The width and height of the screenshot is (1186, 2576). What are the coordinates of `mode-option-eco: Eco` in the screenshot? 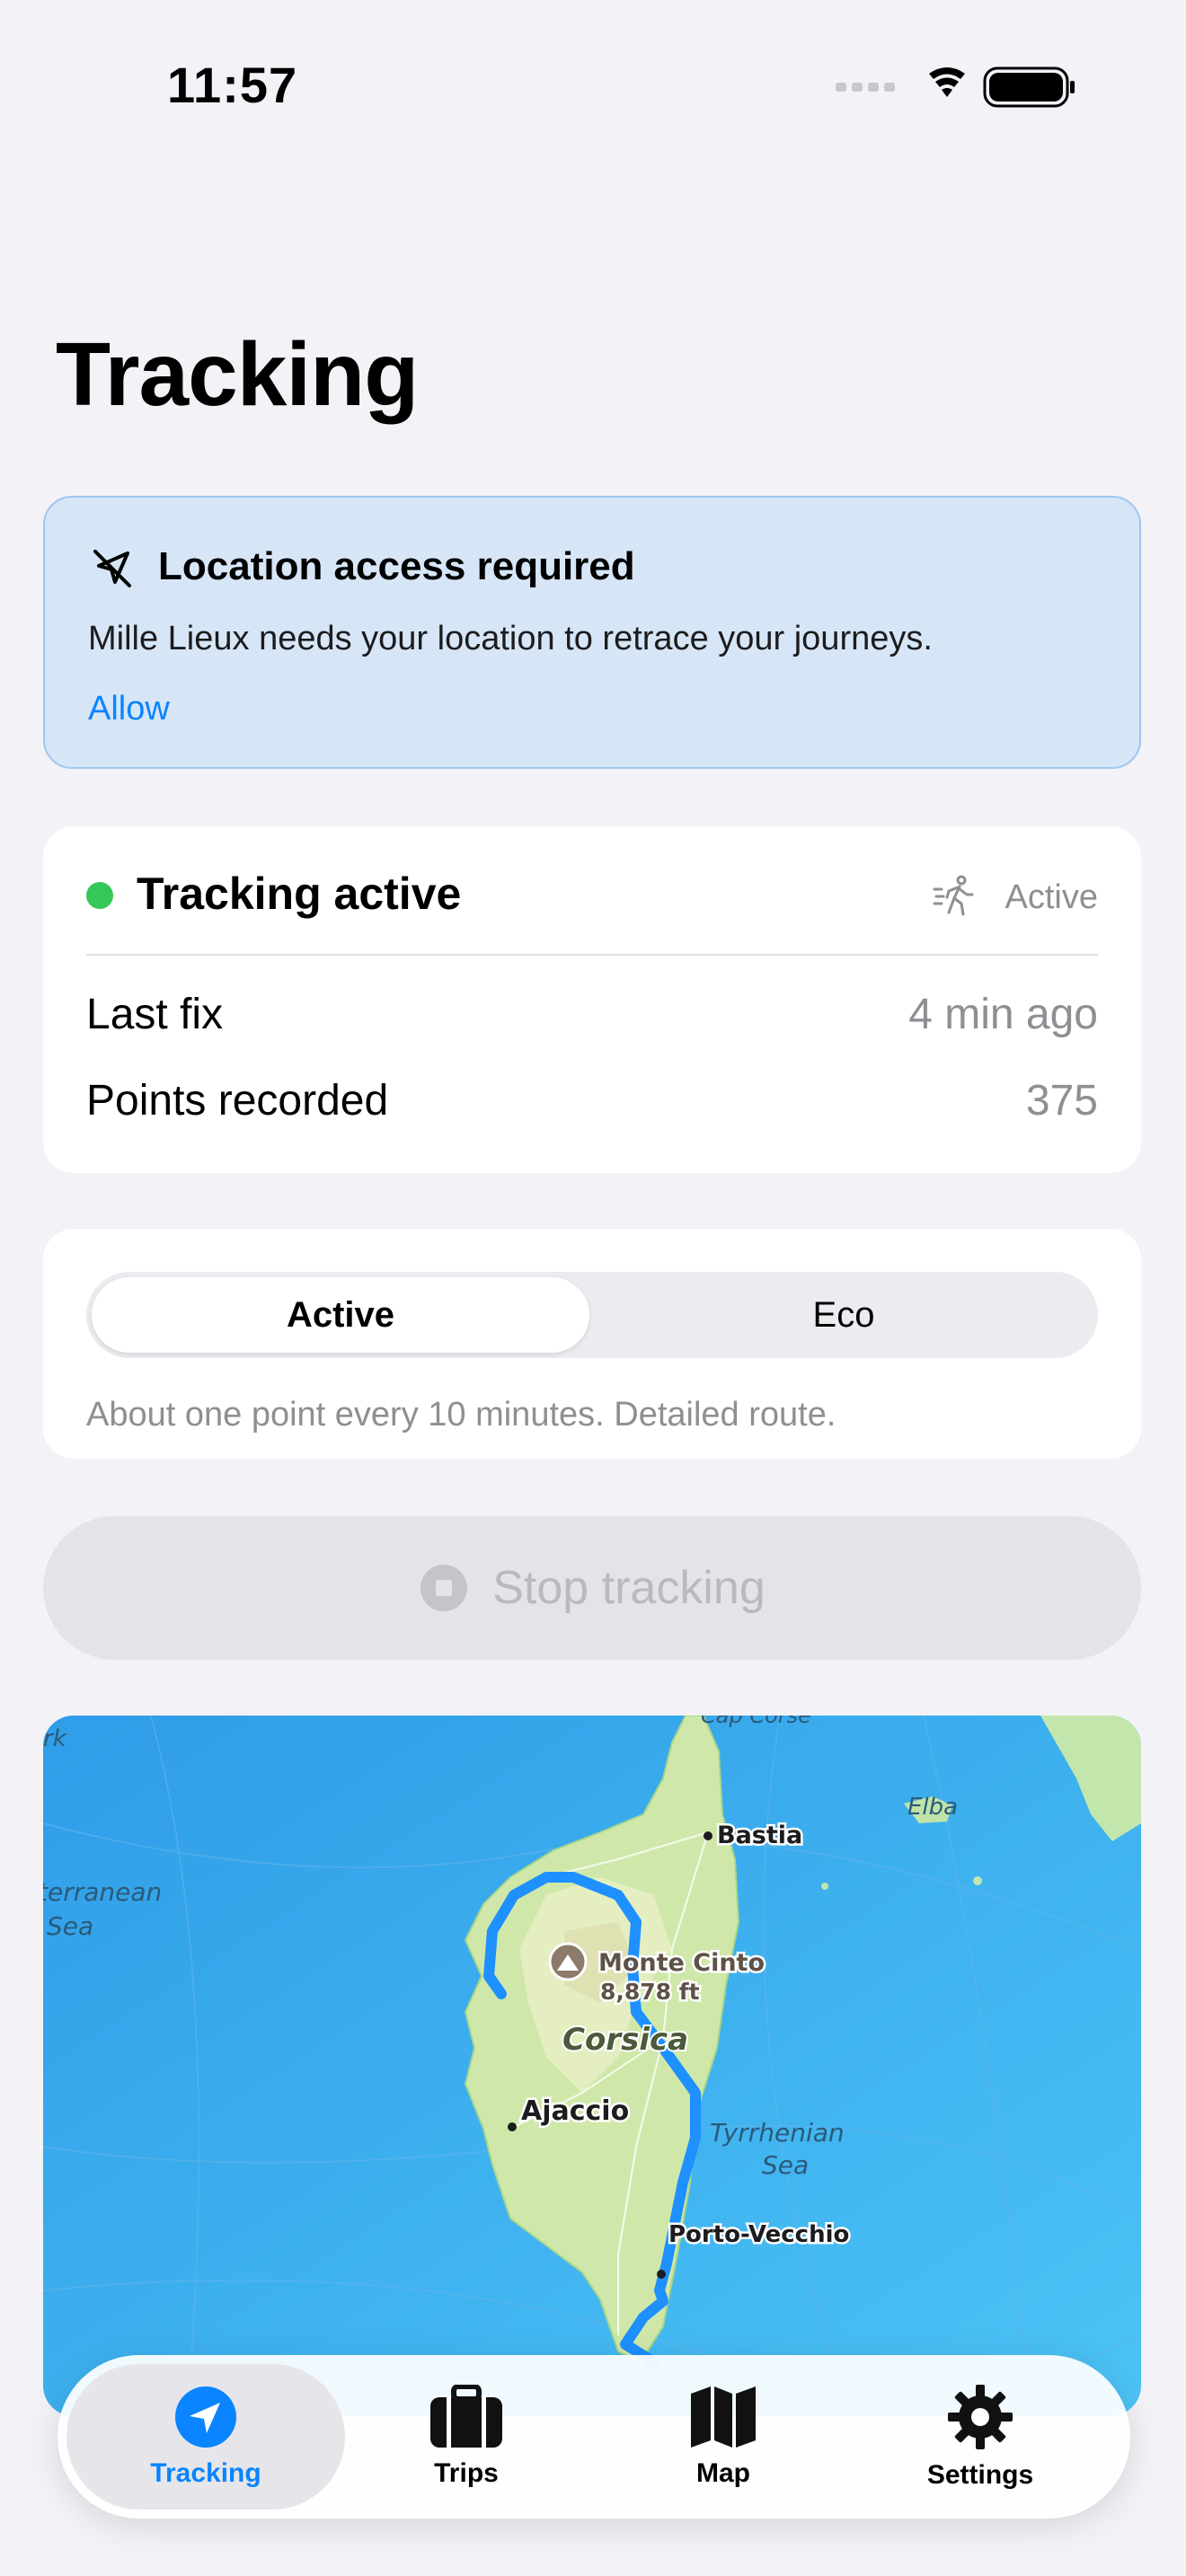 It's located at (844, 1315).